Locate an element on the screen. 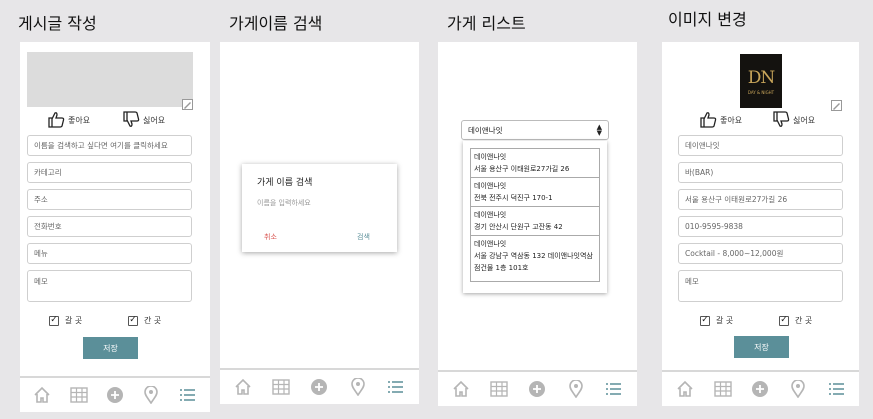 The height and width of the screenshot is (419, 873). phone-field: 전화번호 is located at coordinates (109, 226).